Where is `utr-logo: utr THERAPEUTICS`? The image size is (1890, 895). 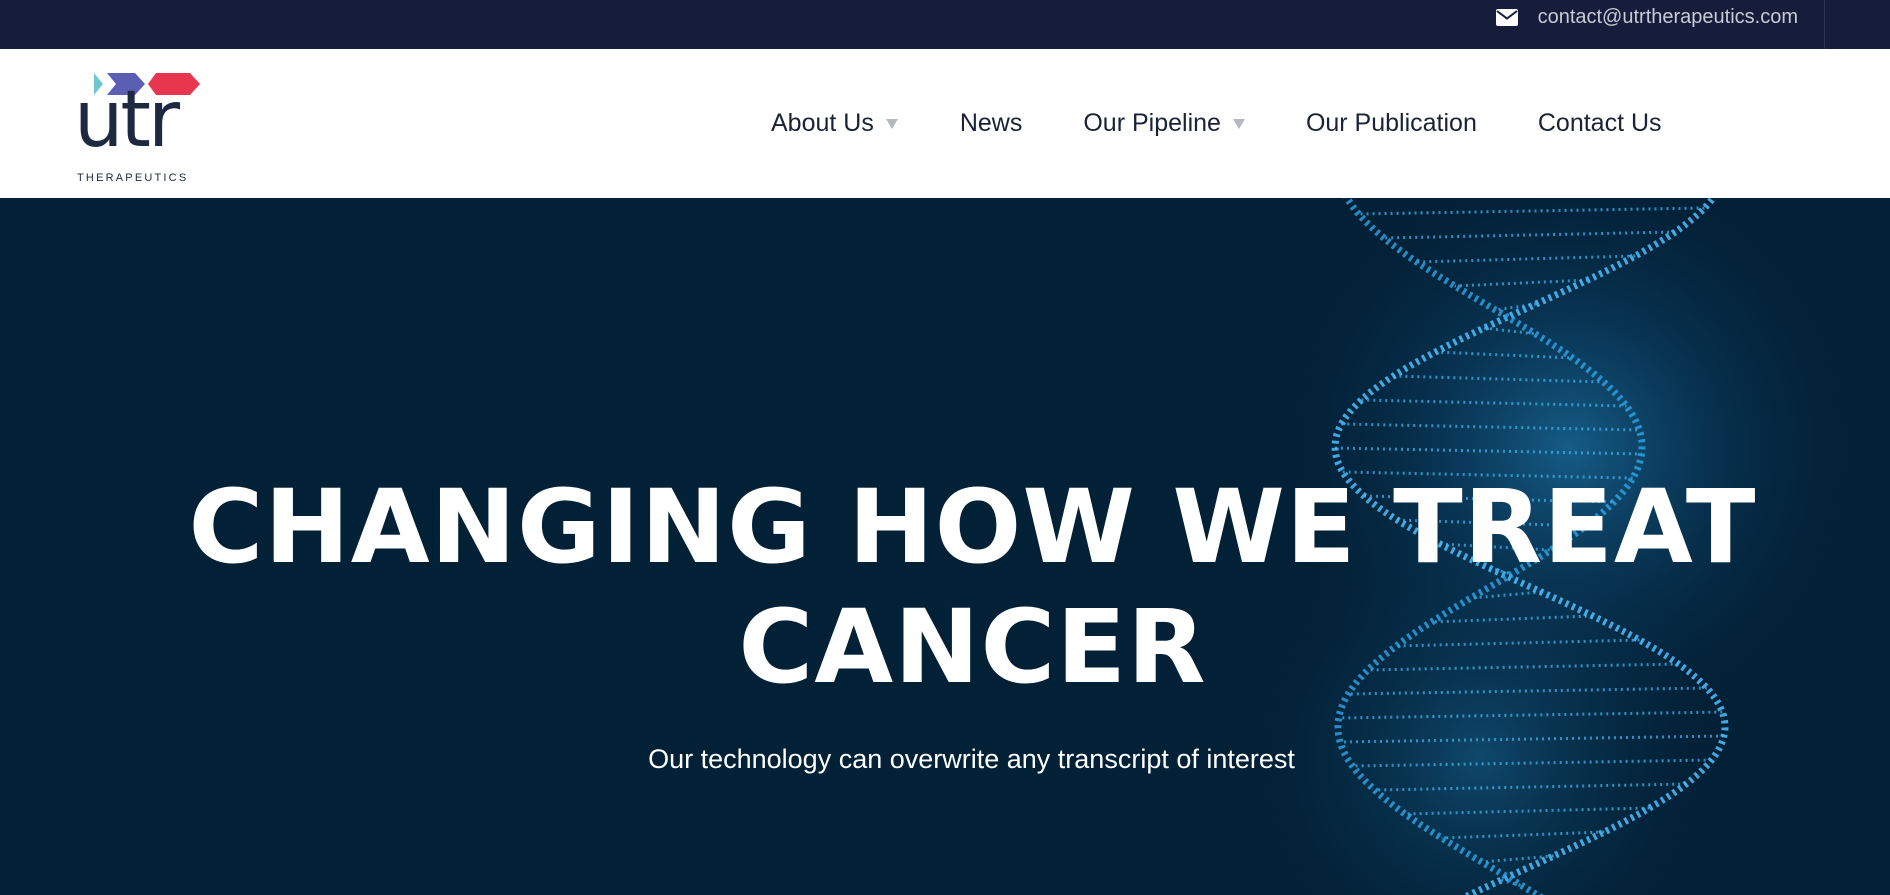
utr-logo: utr THERAPEUTICS is located at coordinates (140, 129).